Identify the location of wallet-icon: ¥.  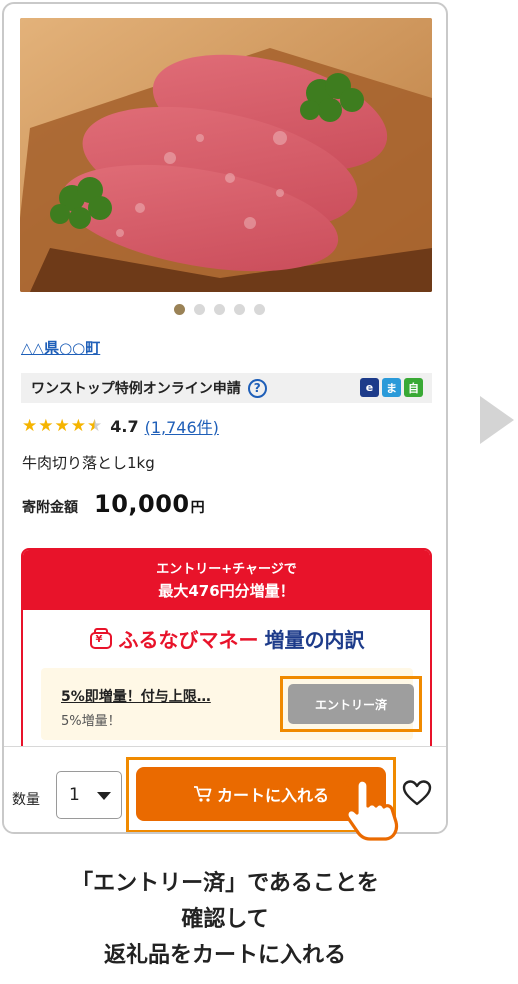
(101, 639).